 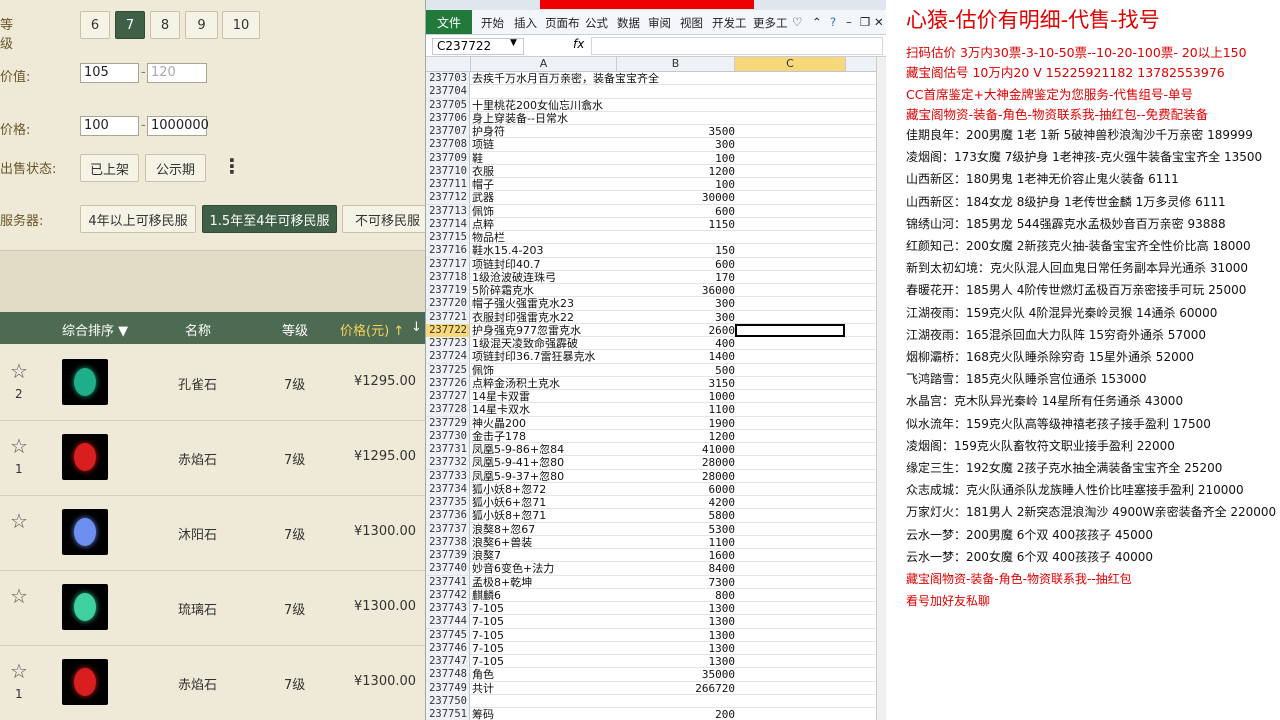 I want to click on cell-a: 浪獒7, so click(x=544, y=555).